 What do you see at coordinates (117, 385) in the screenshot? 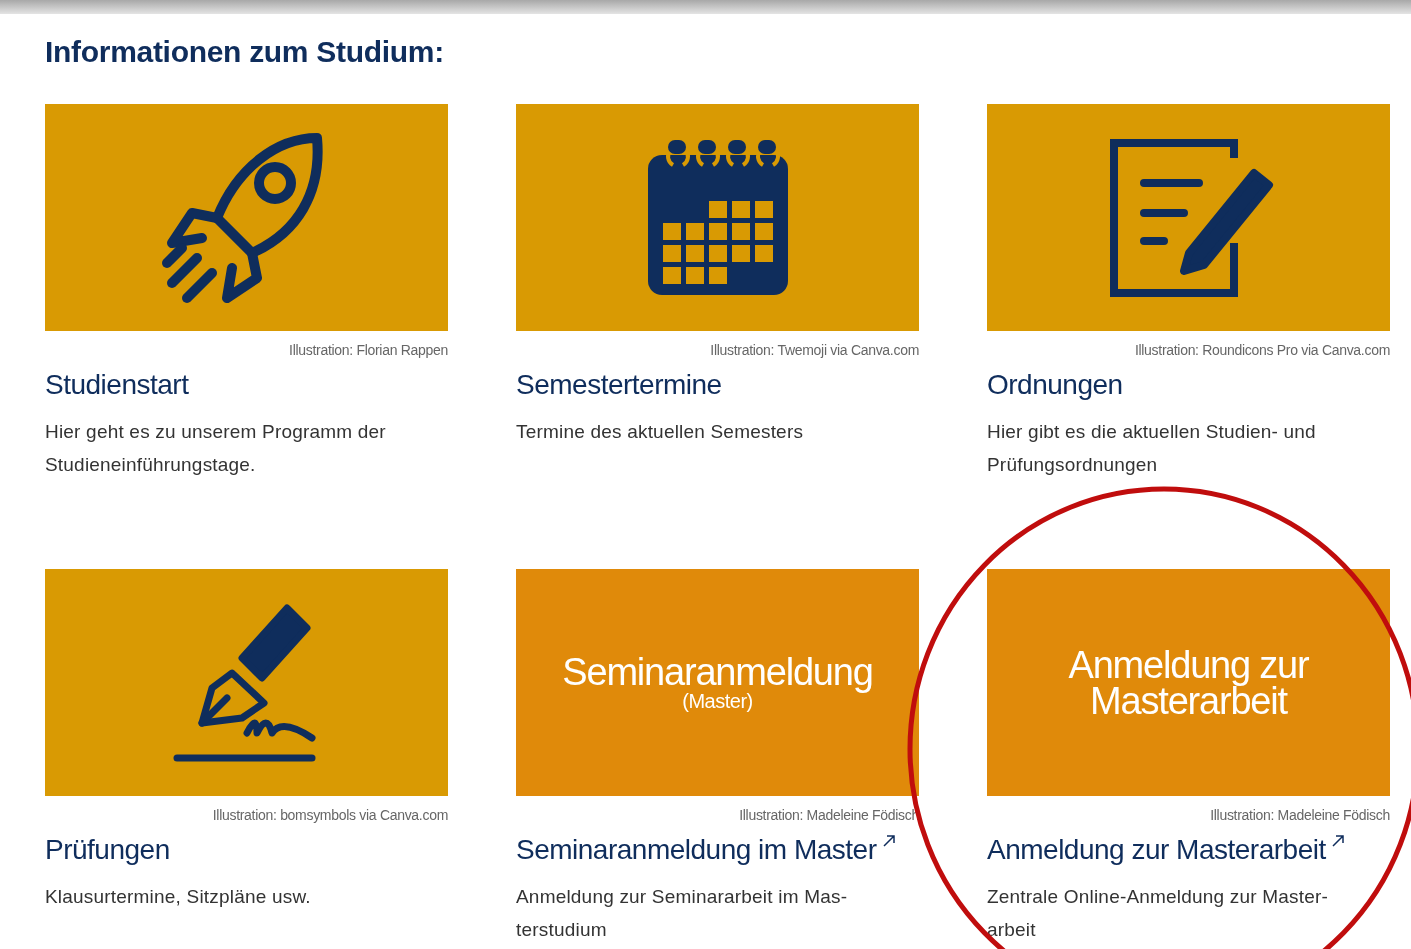
I see `card-title-link: Studienstart` at bounding box center [117, 385].